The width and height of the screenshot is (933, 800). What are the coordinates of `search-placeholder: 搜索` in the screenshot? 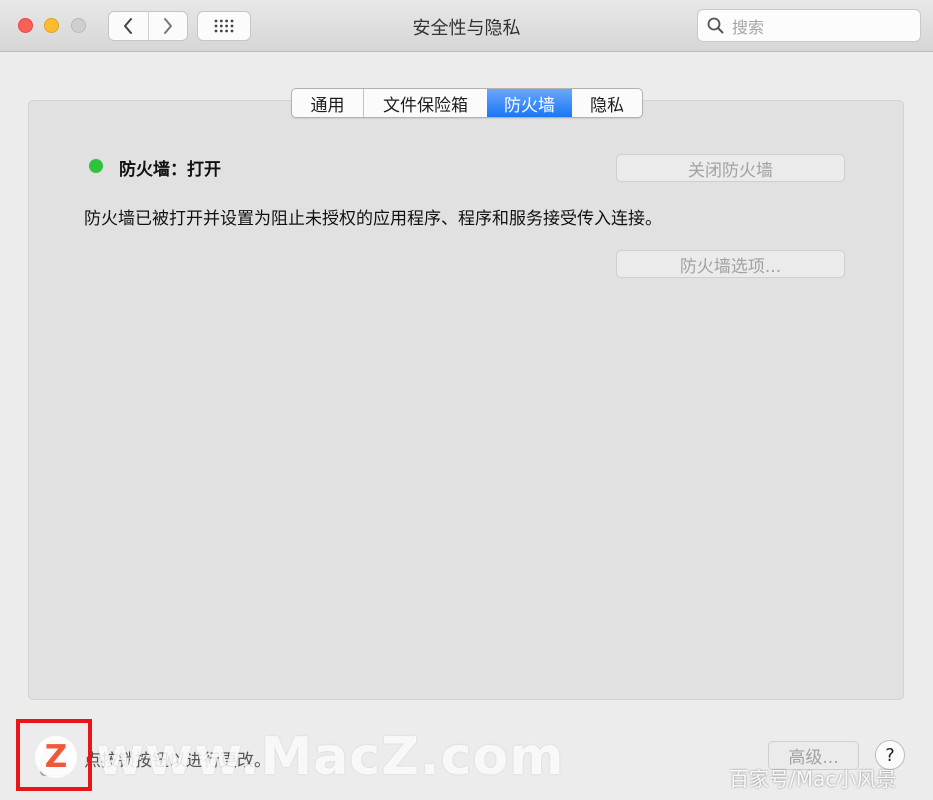 It's located at (748, 27).